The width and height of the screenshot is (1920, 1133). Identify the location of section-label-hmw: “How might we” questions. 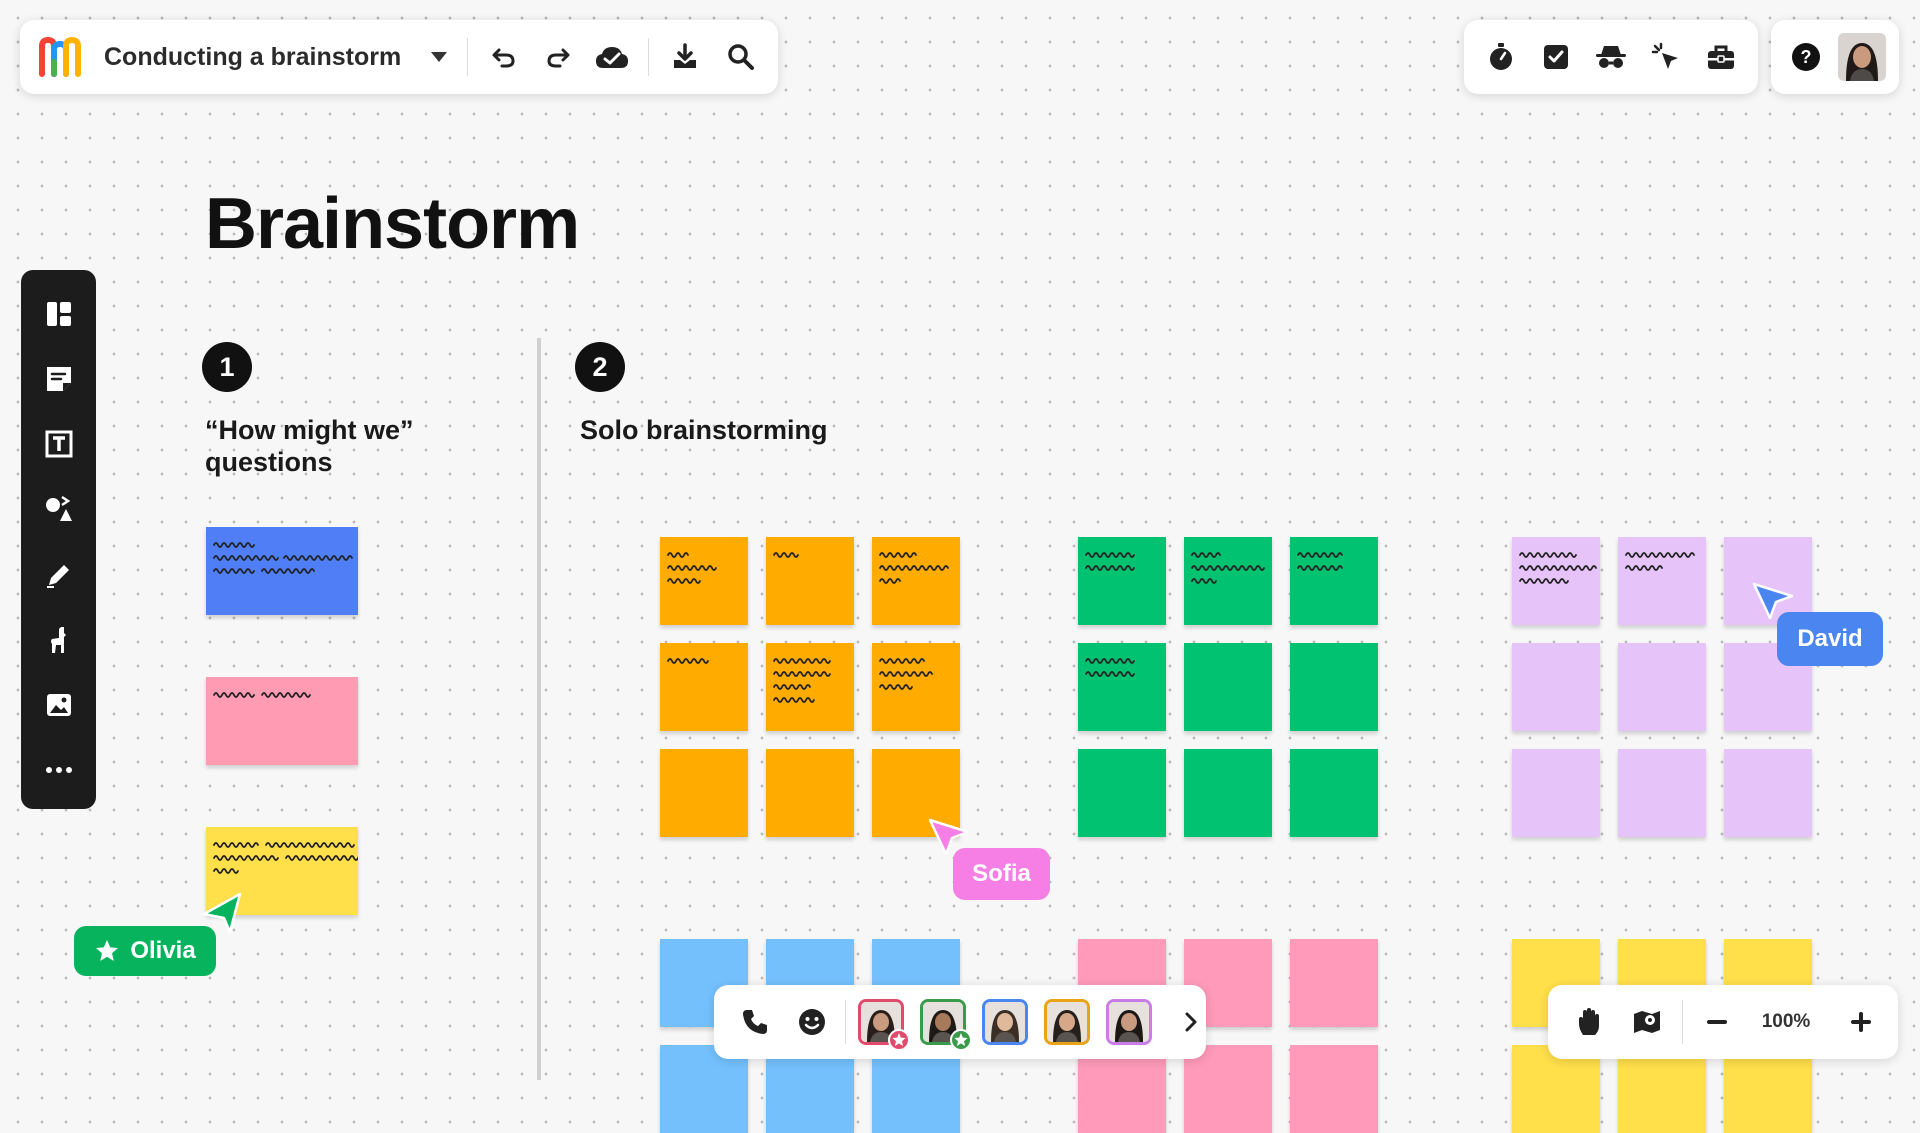
(309, 446).